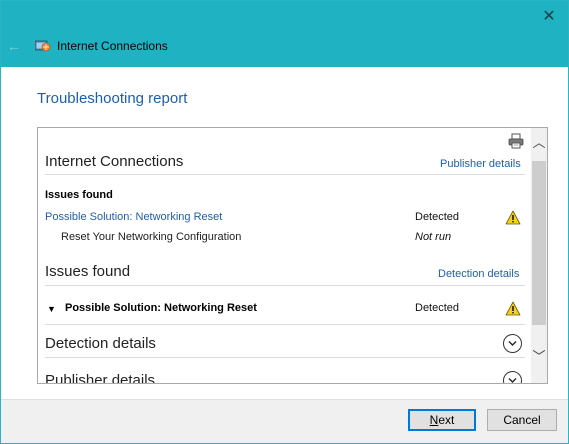 The image size is (569, 444). Describe the element at coordinates (14, 46) in the screenshot. I see `back-arrow-button: ←` at that location.